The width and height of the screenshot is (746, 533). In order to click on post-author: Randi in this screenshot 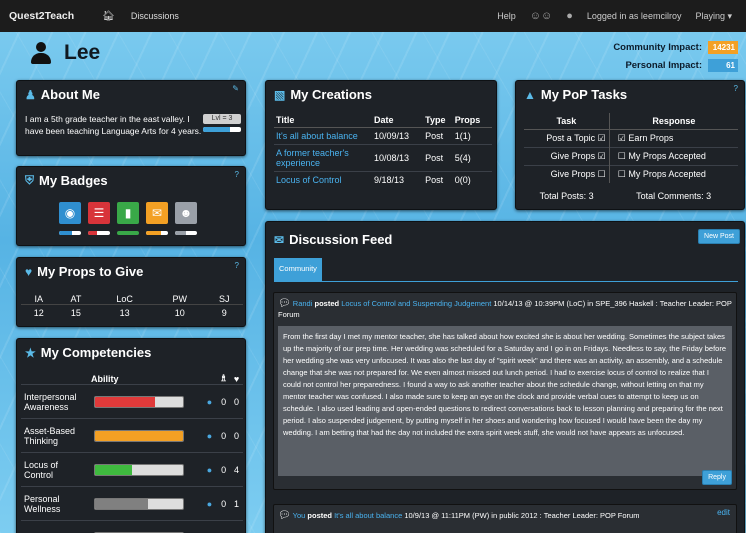, I will do `click(303, 303)`.